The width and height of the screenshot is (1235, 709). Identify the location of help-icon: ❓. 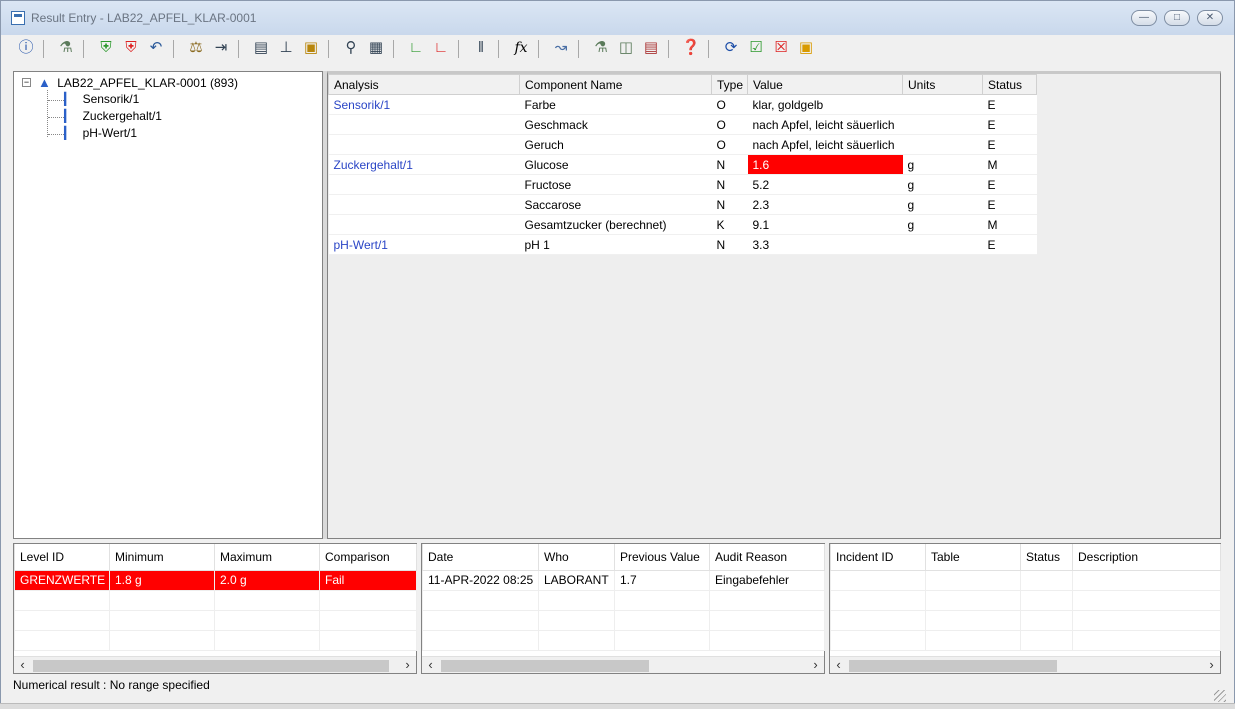
(691, 48).